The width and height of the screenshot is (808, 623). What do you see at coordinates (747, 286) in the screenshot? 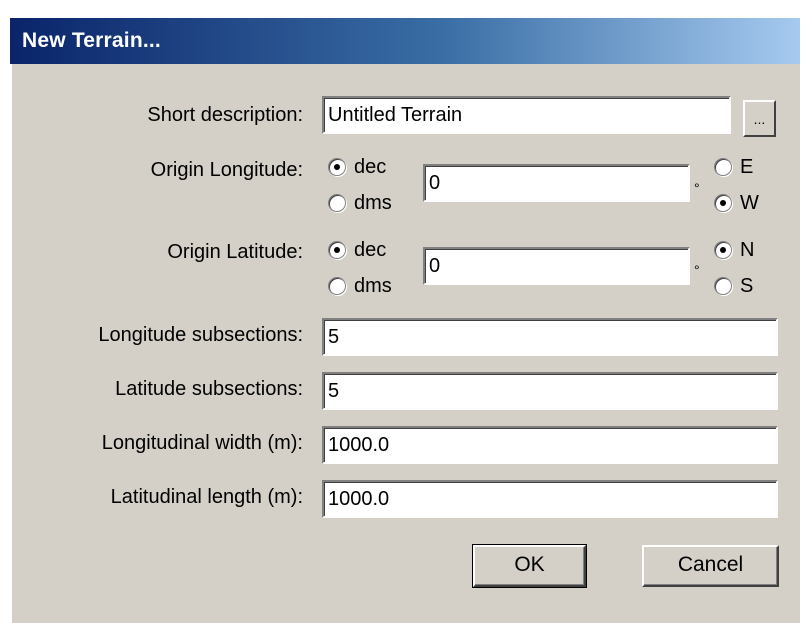
I see `radio-label: S` at bounding box center [747, 286].